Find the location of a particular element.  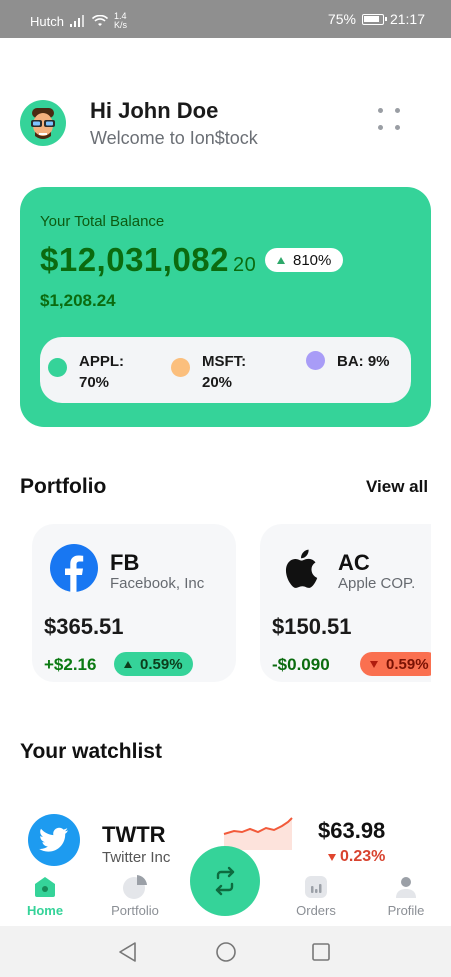

recents-icon is located at coordinates (321, 952).